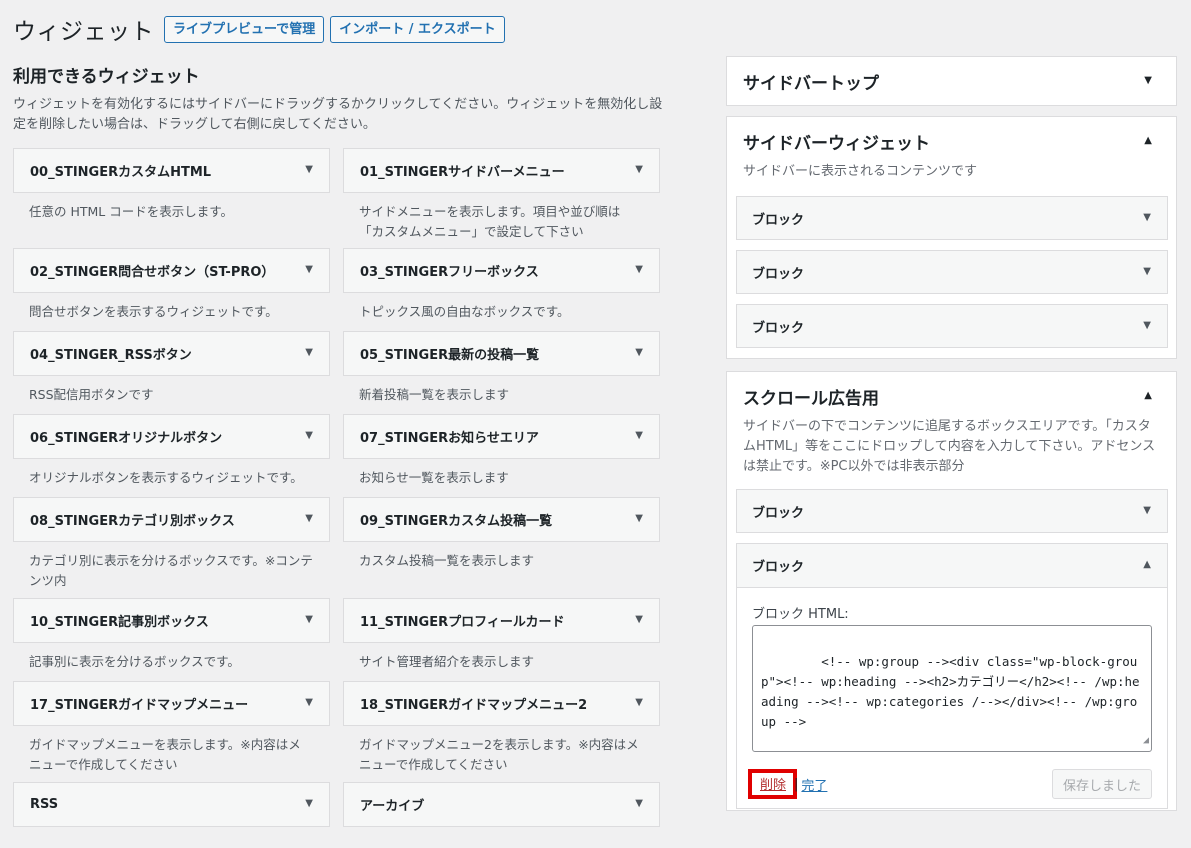  Describe the element at coordinates (171, 570) in the screenshot. I see `widget-description: カテゴリ別に表示を分けるボックスです。※コンテンツ内` at that location.